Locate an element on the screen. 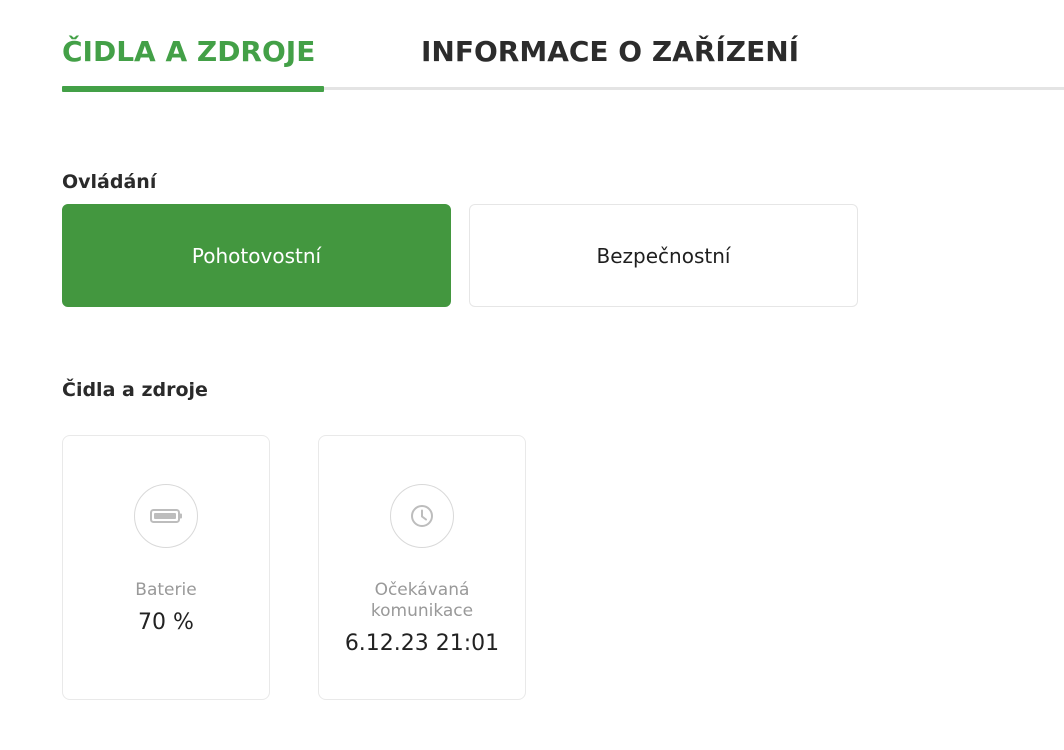  expected-communication-value: 6.12.23 21:01 is located at coordinates (422, 643).